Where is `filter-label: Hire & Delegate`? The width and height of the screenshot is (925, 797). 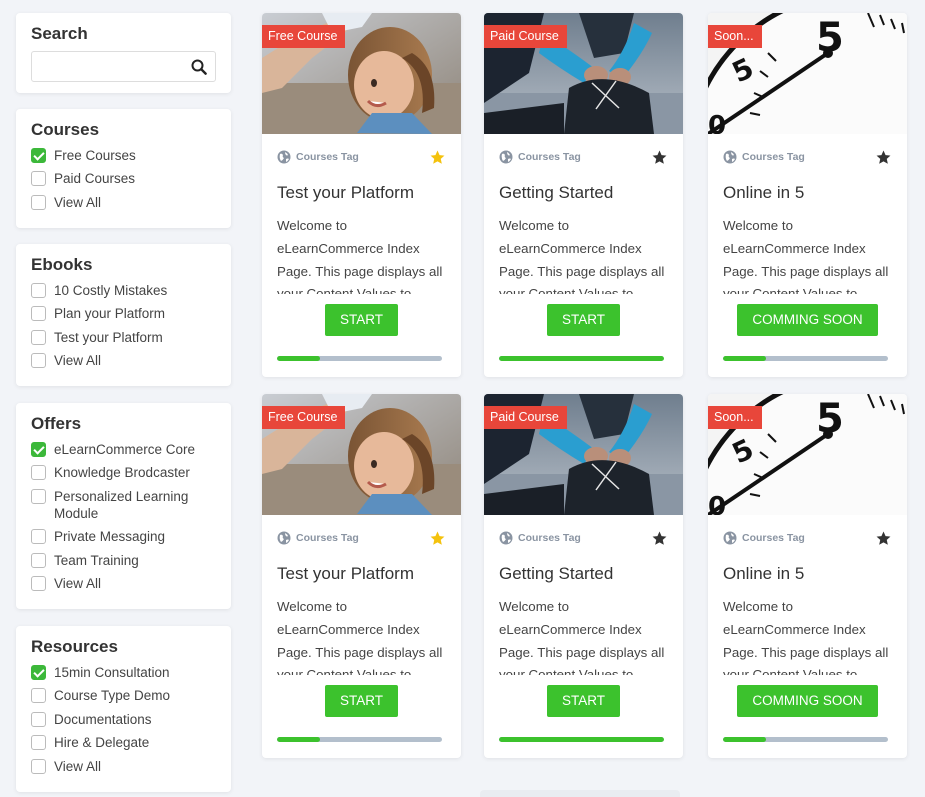 filter-label: Hire & Delegate is located at coordinates (102, 743).